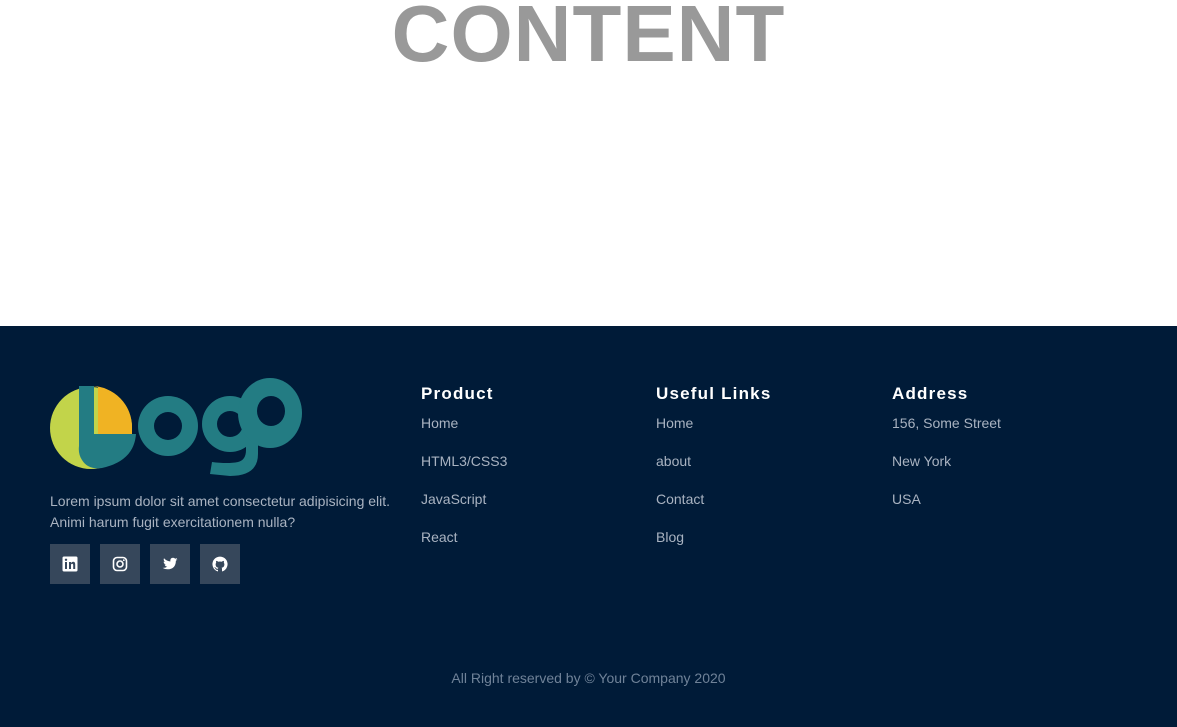  Describe the element at coordinates (713, 423) in the screenshot. I see `useful-link-home: Home` at that location.